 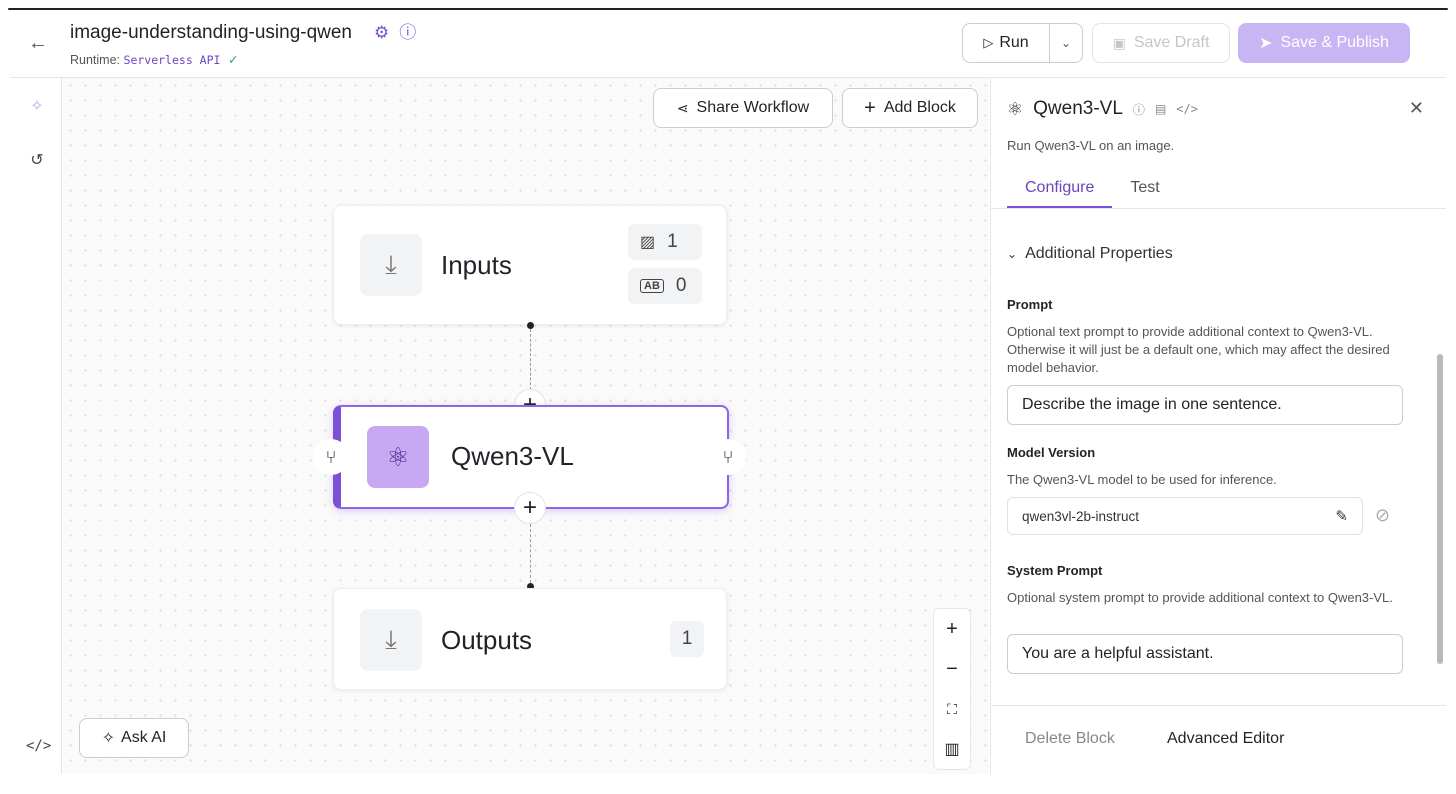 What do you see at coordinates (172, 60) in the screenshot?
I see `runtime-value: Serverless API` at bounding box center [172, 60].